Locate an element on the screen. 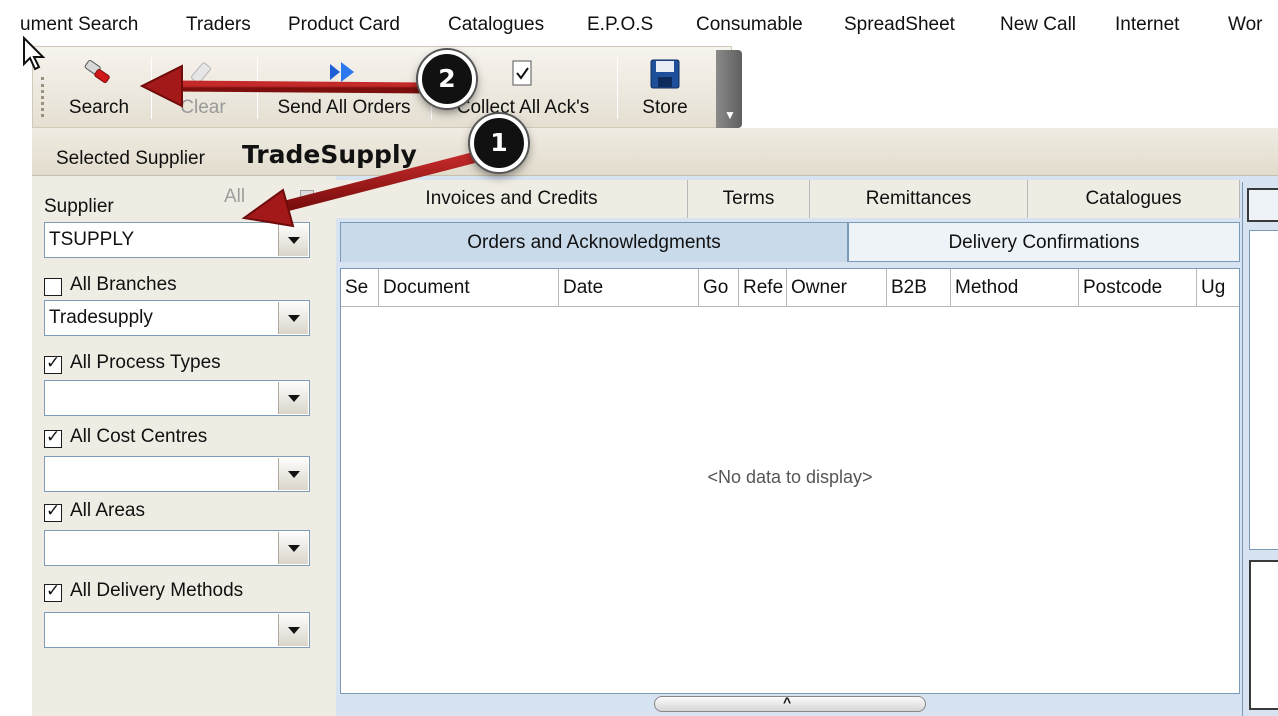  document-check-icon is located at coordinates (523, 76).